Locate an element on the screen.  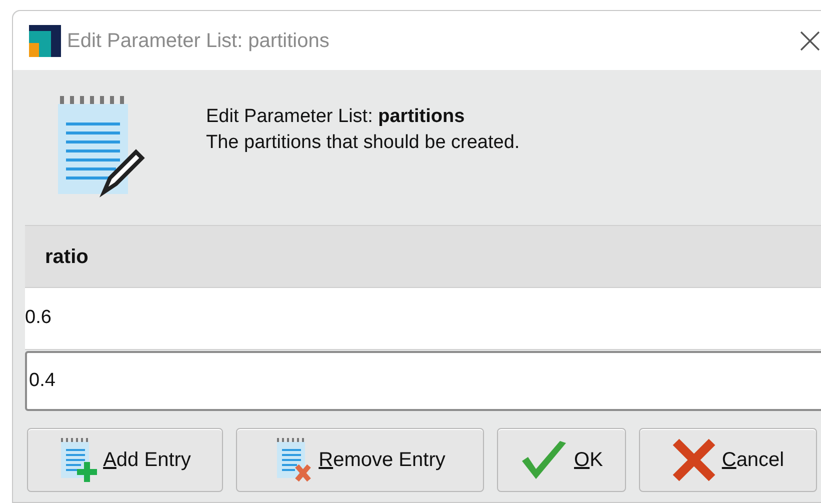
cell-editor-field: 0.4 is located at coordinates (423, 381).